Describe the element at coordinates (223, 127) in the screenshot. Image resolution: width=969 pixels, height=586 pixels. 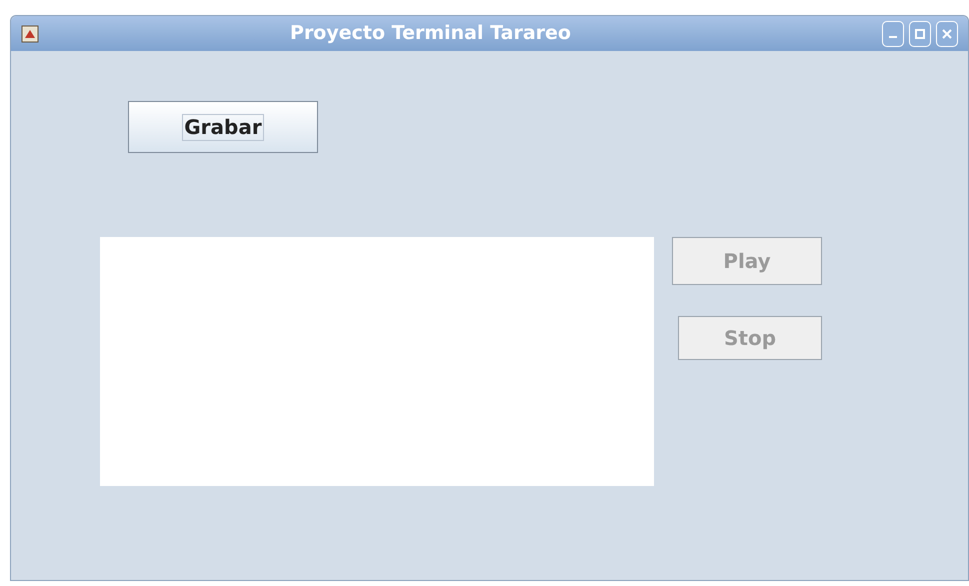
I see `button: Grabar` at that location.